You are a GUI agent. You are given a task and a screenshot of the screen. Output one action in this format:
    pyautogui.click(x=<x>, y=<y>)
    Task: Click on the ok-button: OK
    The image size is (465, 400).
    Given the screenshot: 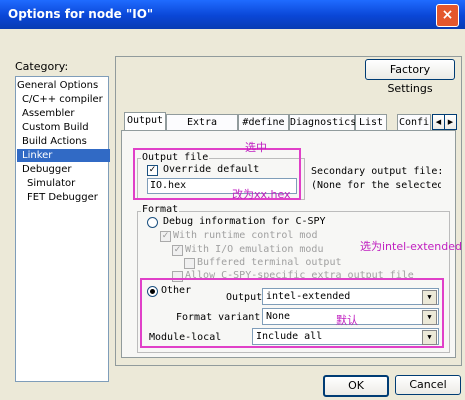 What is the action you would take?
    pyautogui.click(x=356, y=386)
    